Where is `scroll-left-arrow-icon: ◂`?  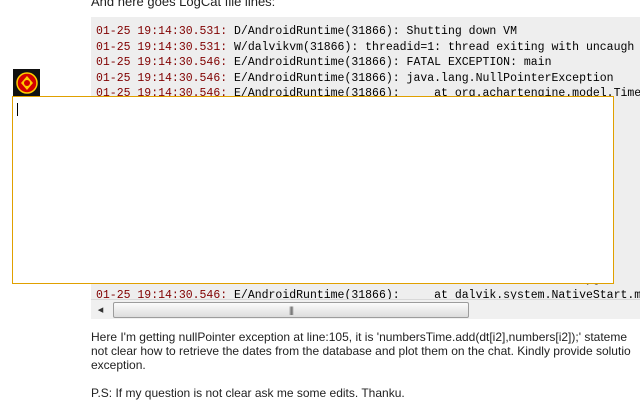 scroll-left-arrow-icon: ◂ is located at coordinates (100, 309).